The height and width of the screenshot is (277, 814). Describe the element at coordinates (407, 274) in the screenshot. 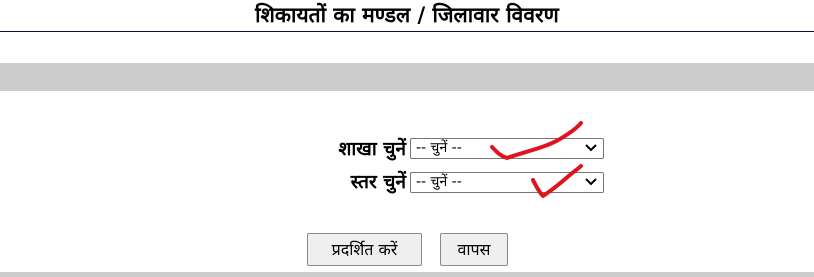

I see `footer-band` at that location.